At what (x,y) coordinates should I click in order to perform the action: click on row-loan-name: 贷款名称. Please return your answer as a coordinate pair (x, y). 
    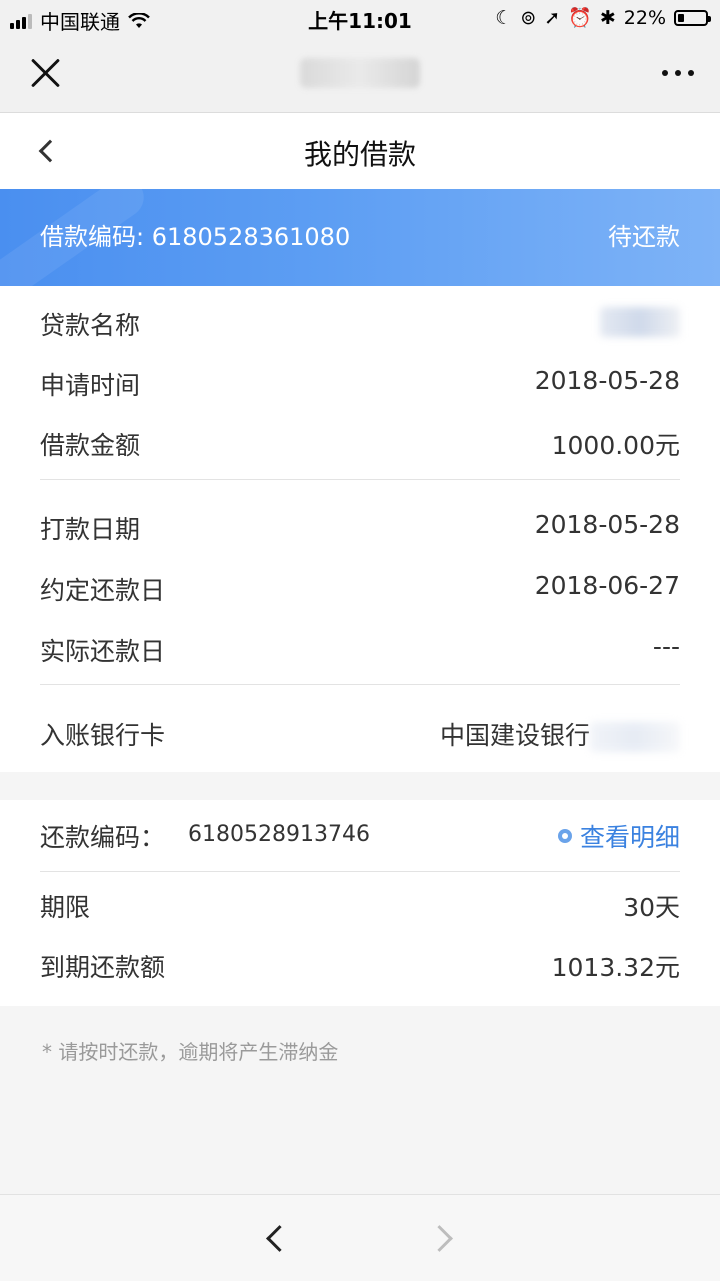
    Looking at the image, I should click on (360, 326).